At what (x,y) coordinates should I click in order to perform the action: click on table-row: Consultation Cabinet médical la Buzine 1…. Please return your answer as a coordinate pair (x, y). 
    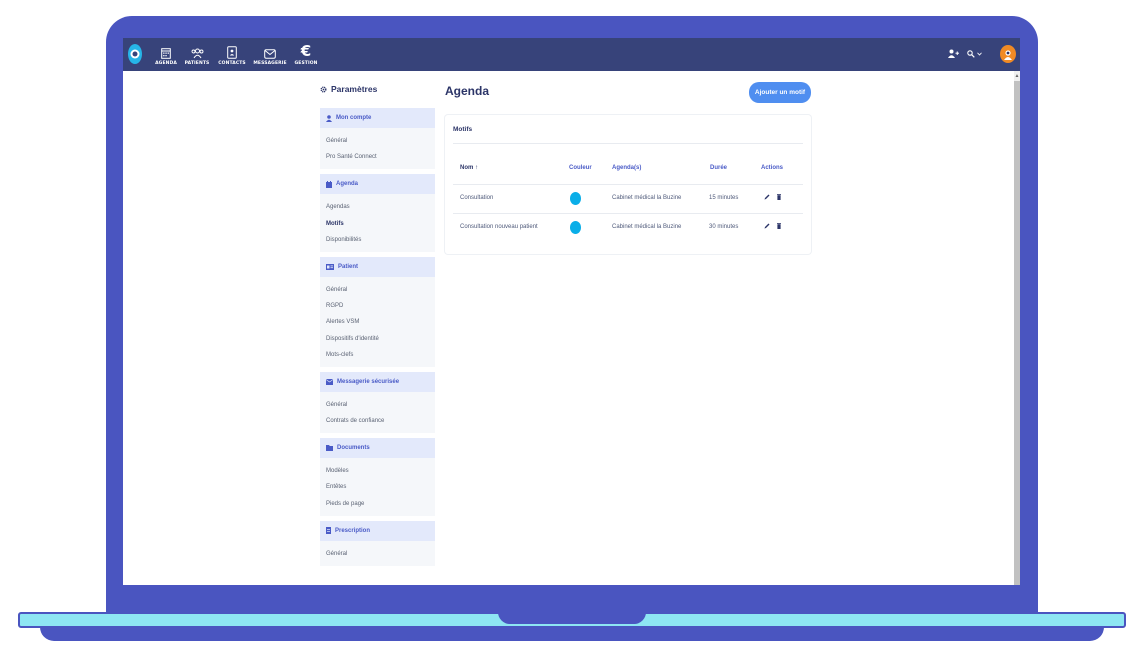
    Looking at the image, I should click on (628, 198).